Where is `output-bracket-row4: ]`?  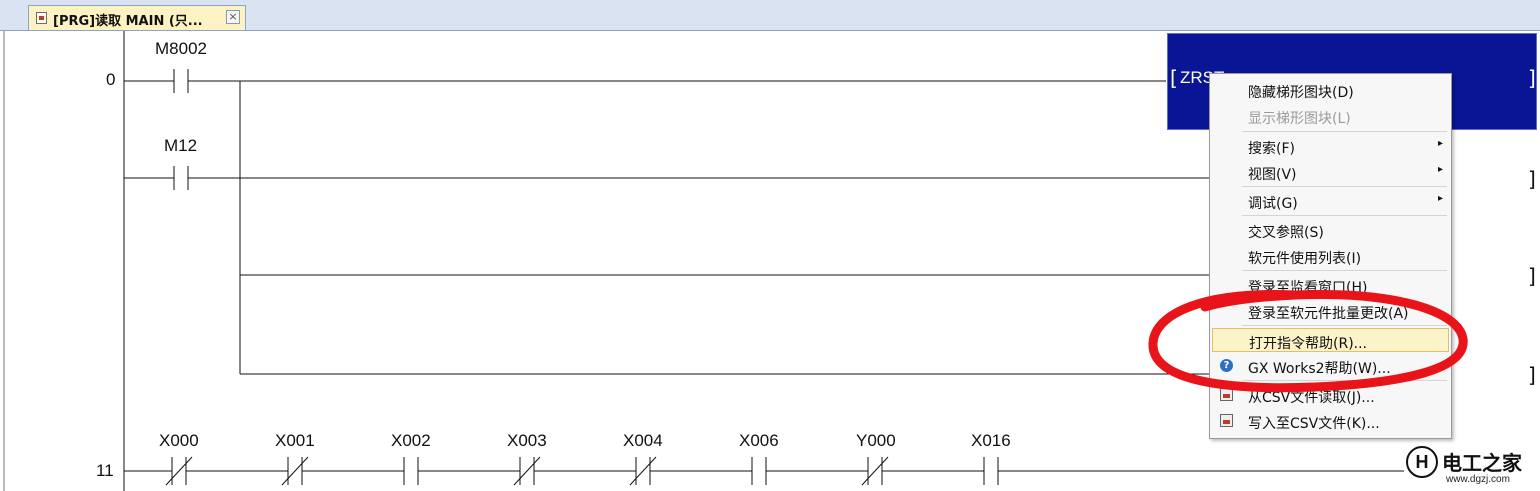
output-bracket-row4: ] is located at coordinates (1532, 375).